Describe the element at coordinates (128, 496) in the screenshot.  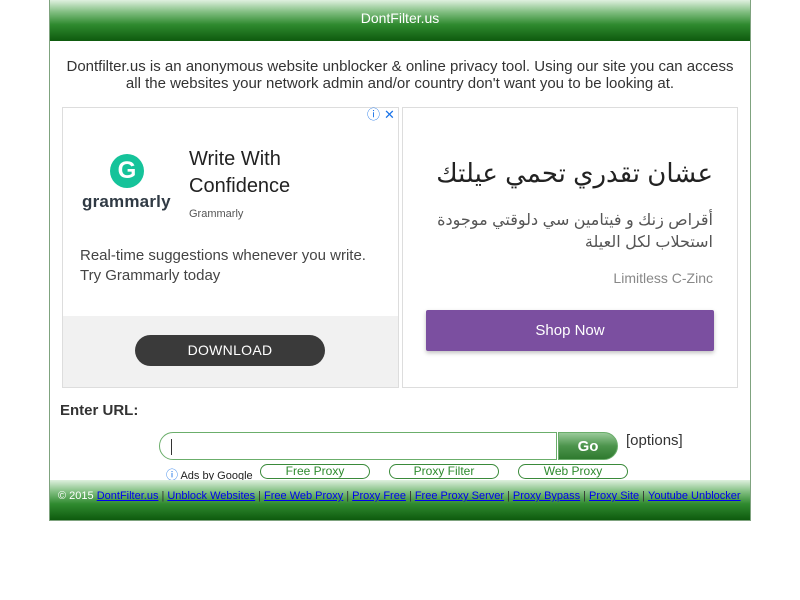
I see `footer-link-dontfilter: DontFilter.us` at that location.